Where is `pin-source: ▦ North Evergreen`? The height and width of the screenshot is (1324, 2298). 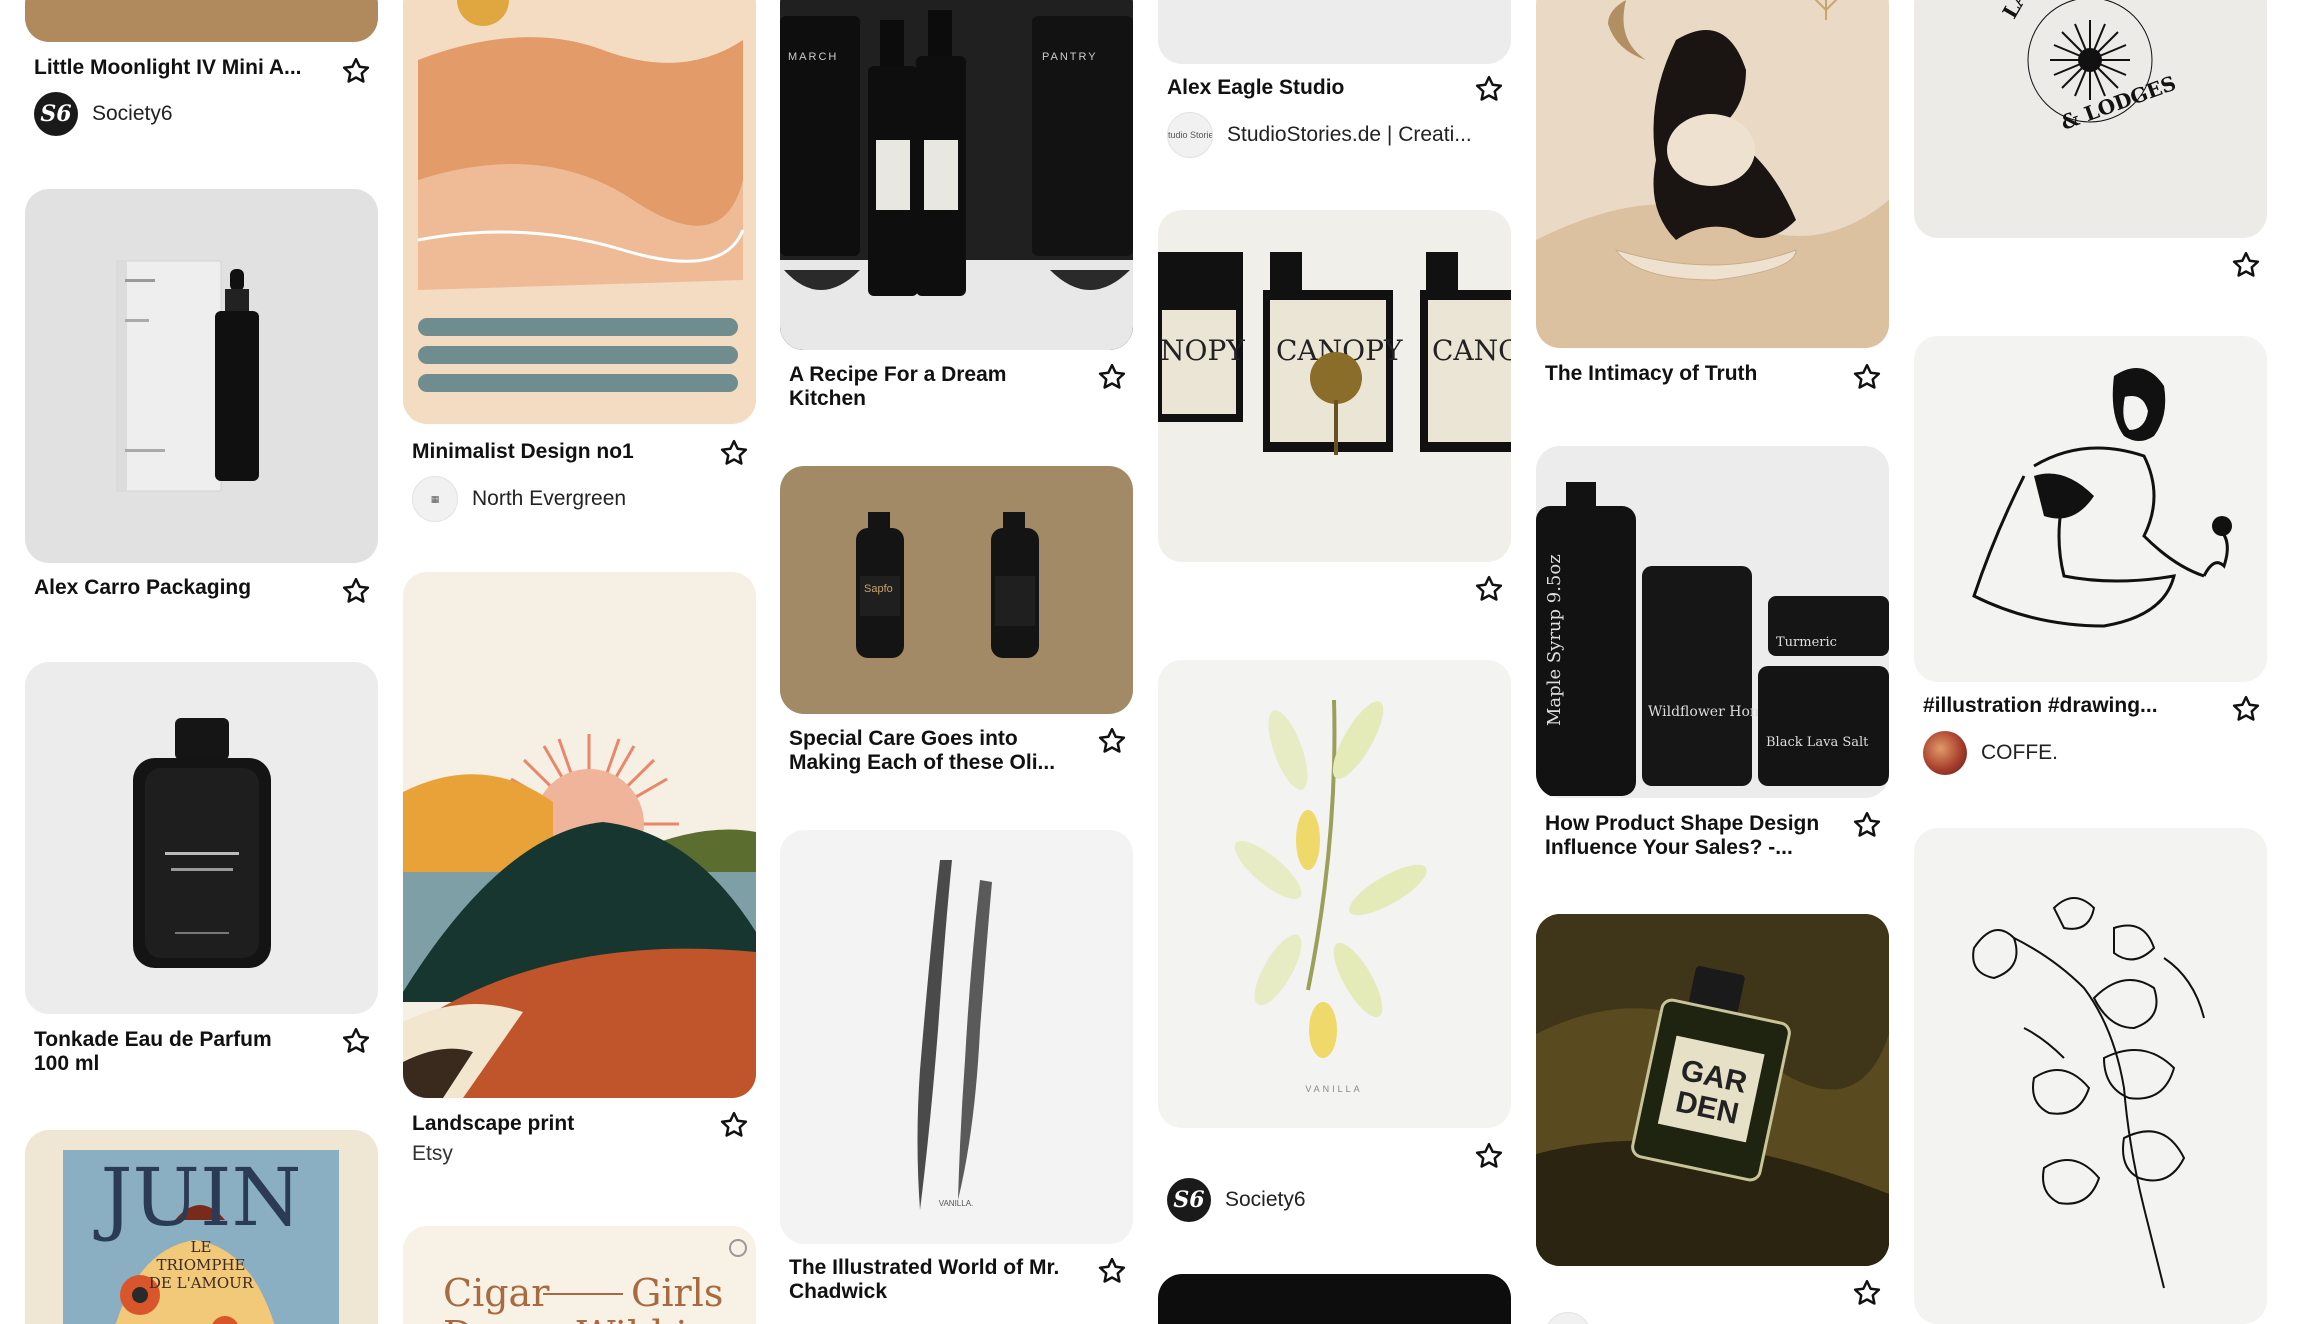 pin-source: ▦ North Evergreen is located at coordinates (519, 499).